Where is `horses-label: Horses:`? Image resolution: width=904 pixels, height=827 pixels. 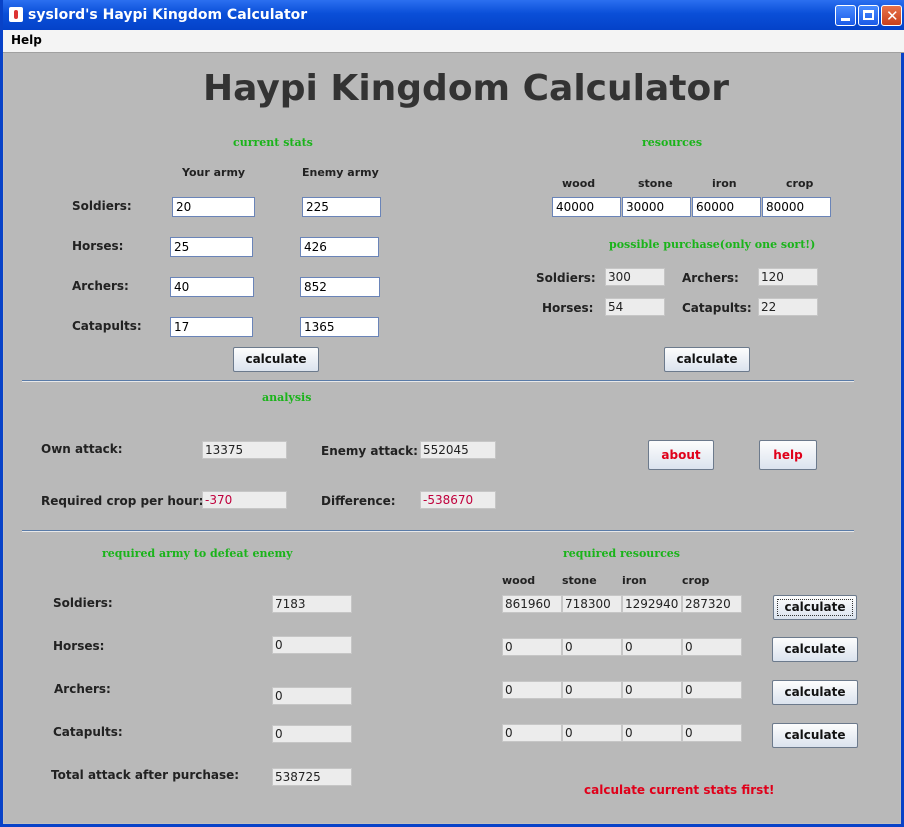 horses-label: Horses: is located at coordinates (98, 246).